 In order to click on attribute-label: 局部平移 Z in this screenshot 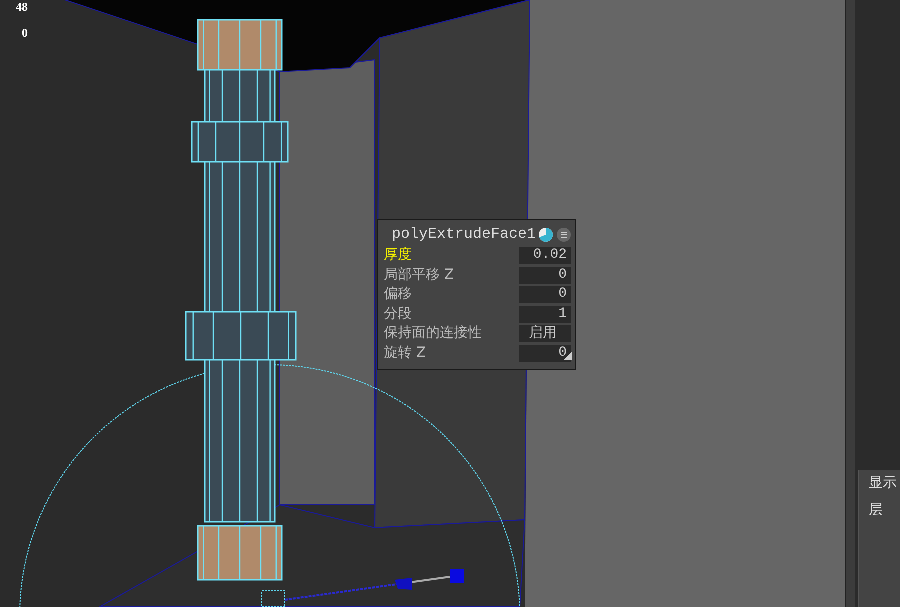, I will do `click(450, 275)`.